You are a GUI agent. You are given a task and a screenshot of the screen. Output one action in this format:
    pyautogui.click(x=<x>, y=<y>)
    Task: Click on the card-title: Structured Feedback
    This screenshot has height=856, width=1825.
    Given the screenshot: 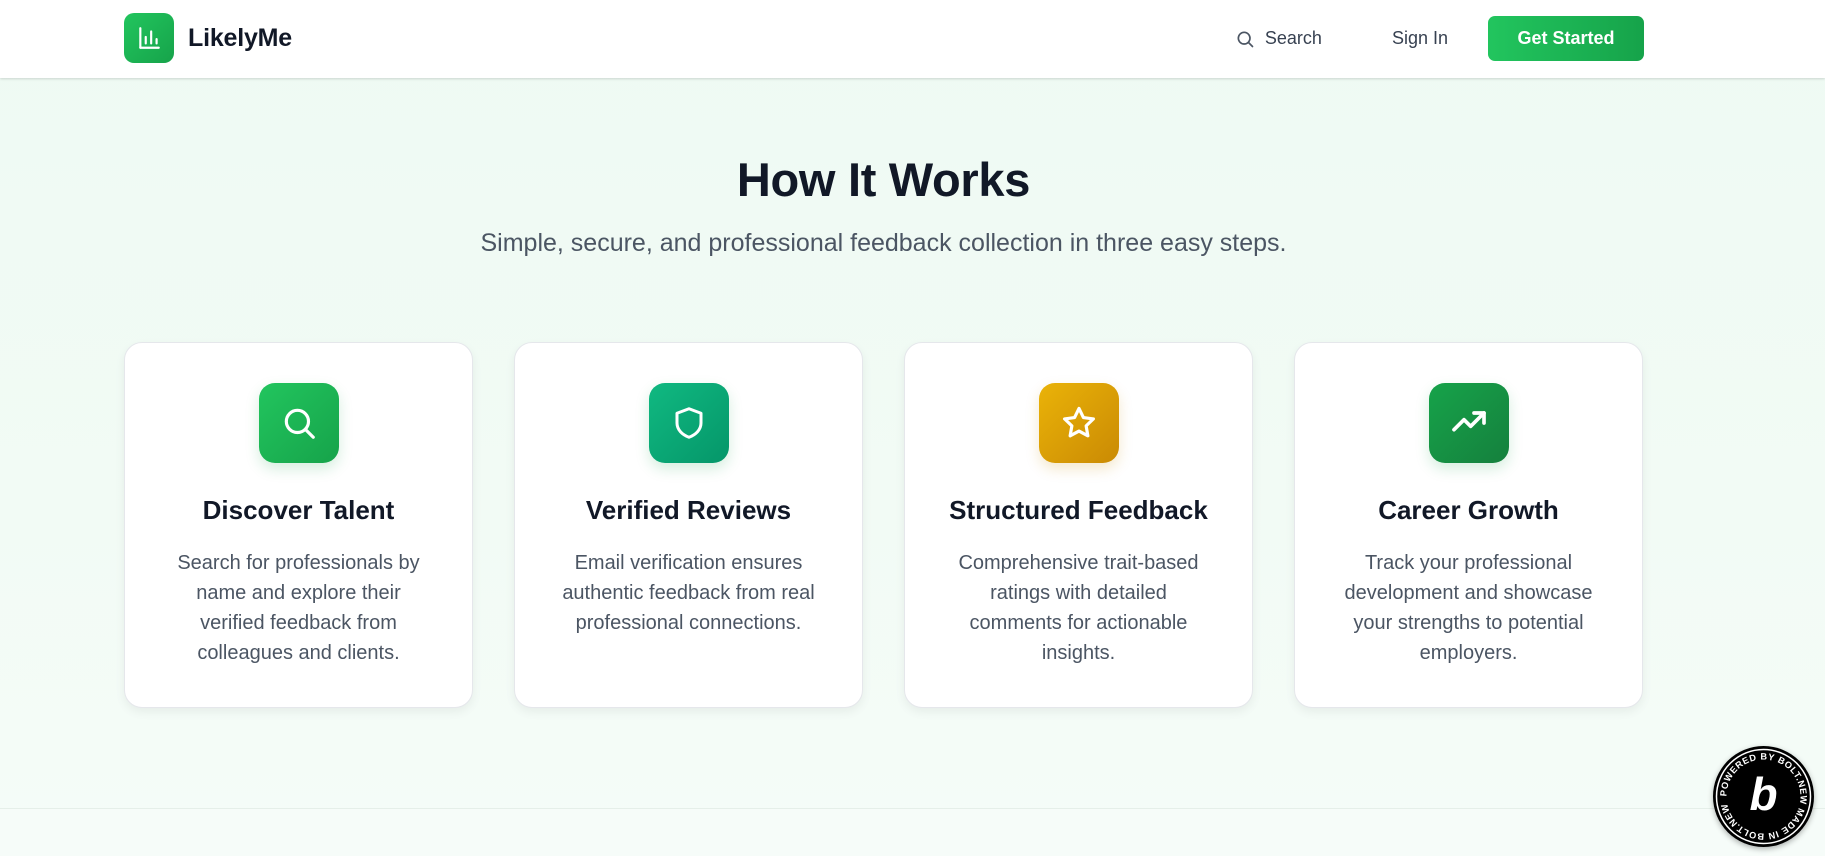 What is the action you would take?
    pyautogui.click(x=1078, y=510)
    